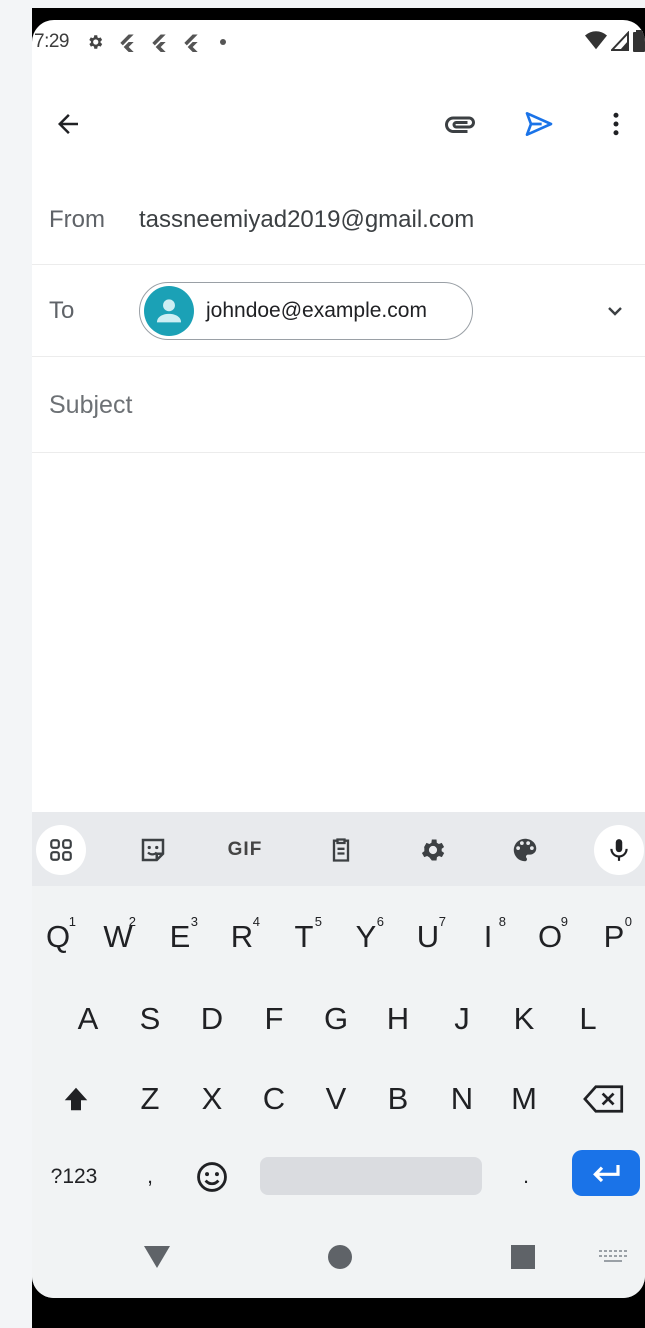 The width and height of the screenshot is (645, 1328). I want to click on key-y: Y6, so click(366, 937).